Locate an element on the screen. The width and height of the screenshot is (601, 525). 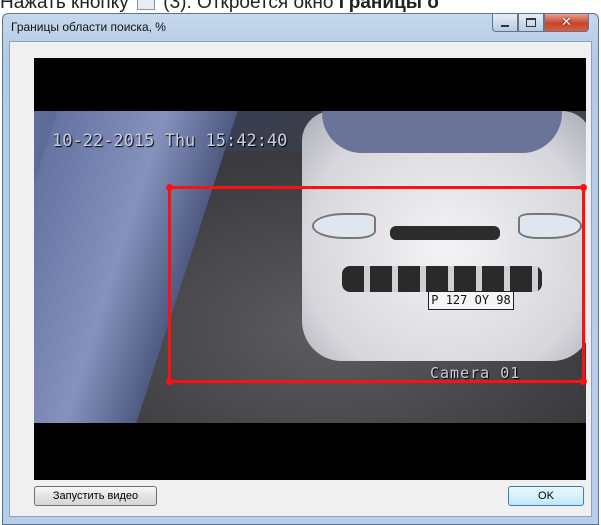
roi-handle-bottom-left is located at coordinates (169, 381).